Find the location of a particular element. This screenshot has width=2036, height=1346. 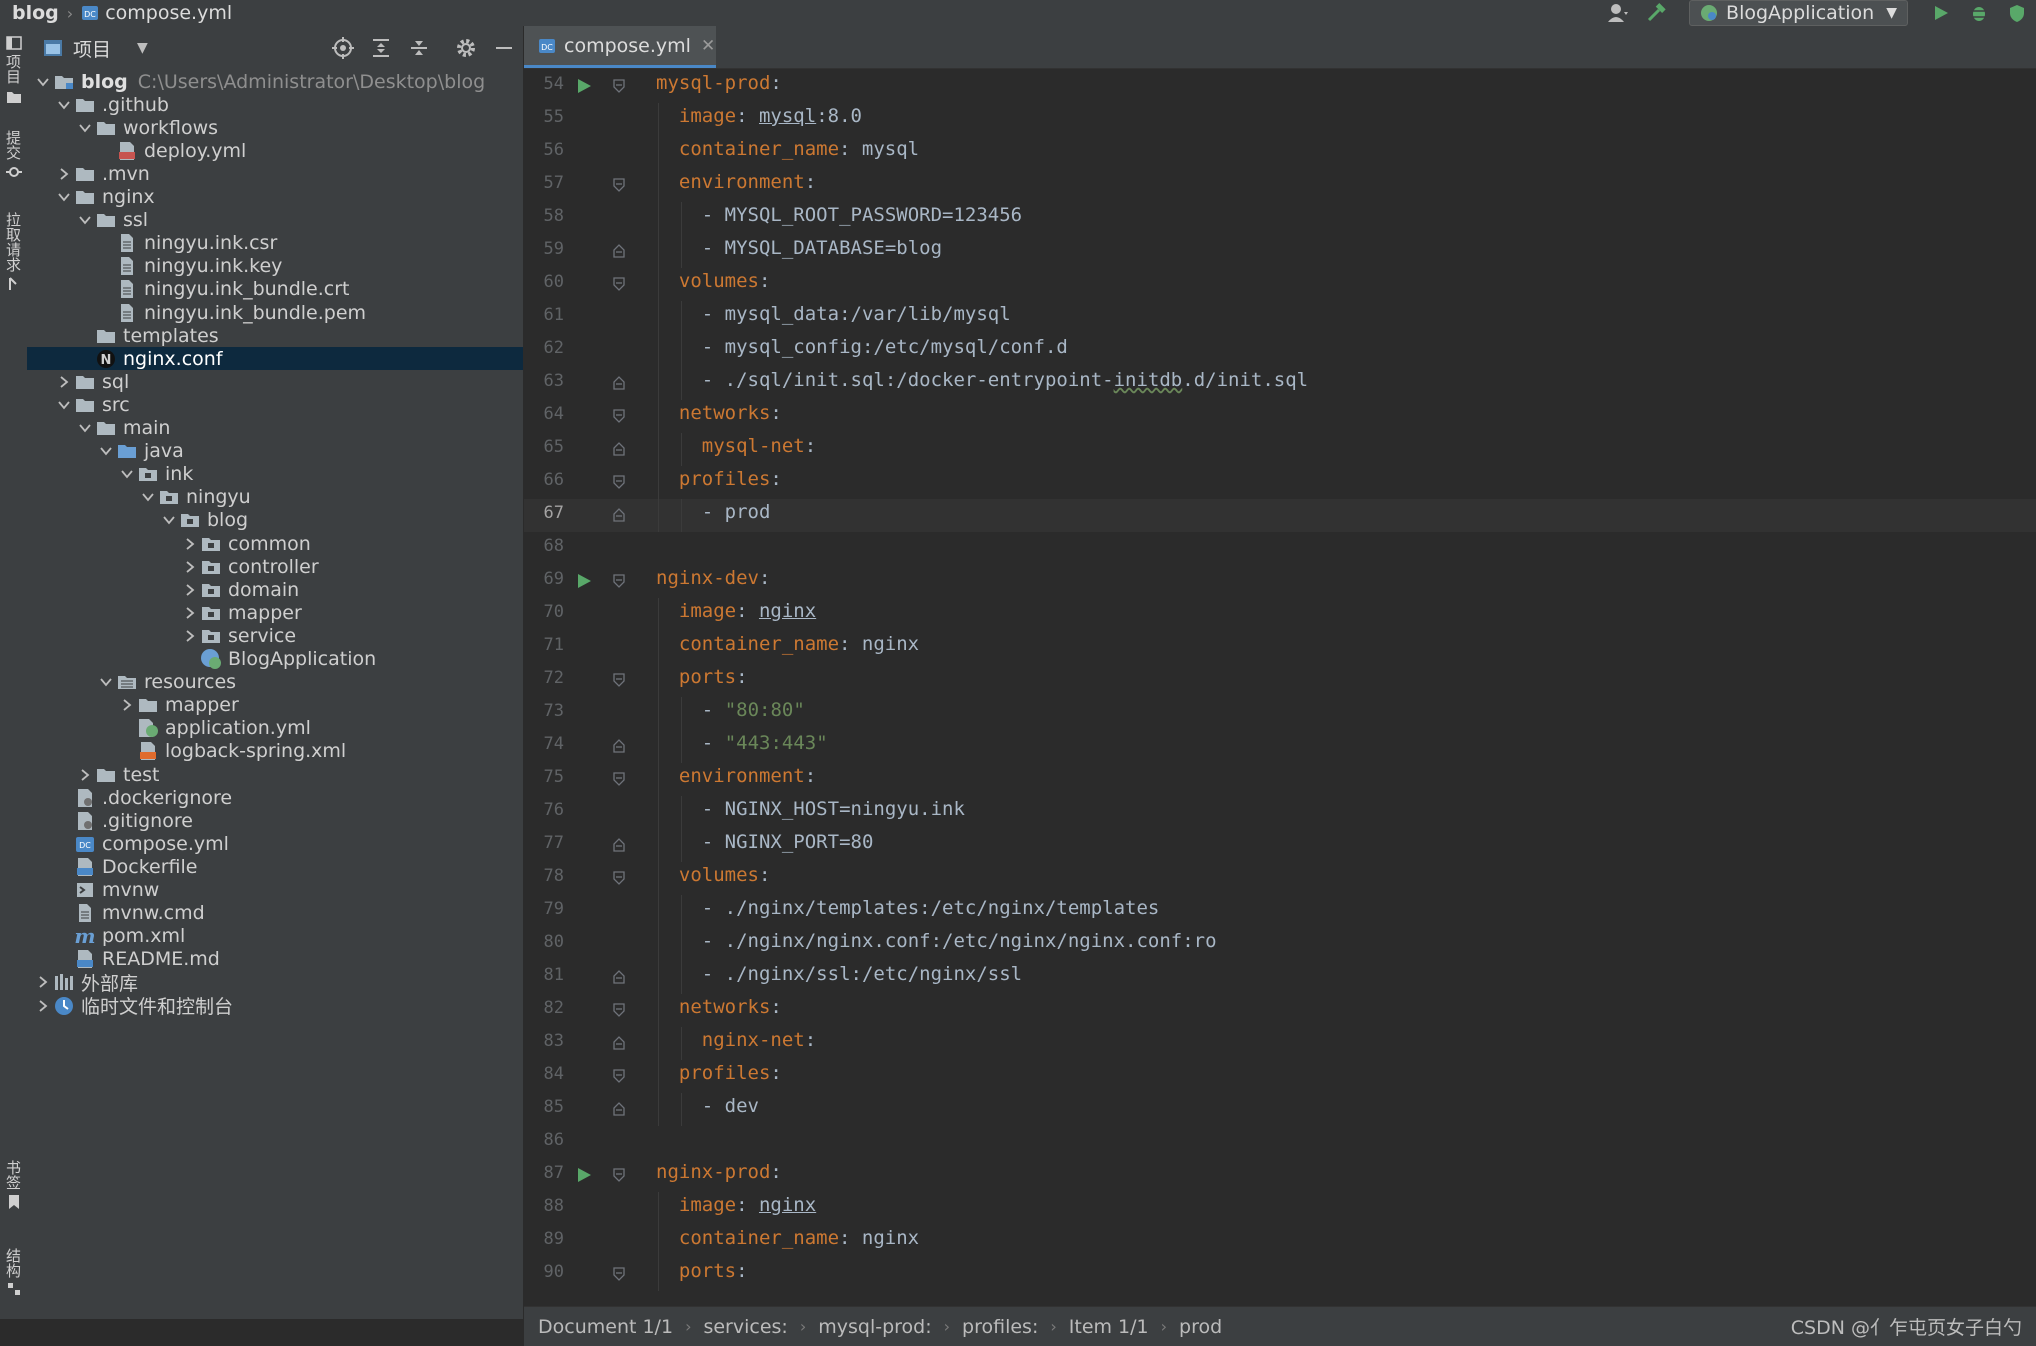

coverage-icon is located at coordinates (2017, 13).